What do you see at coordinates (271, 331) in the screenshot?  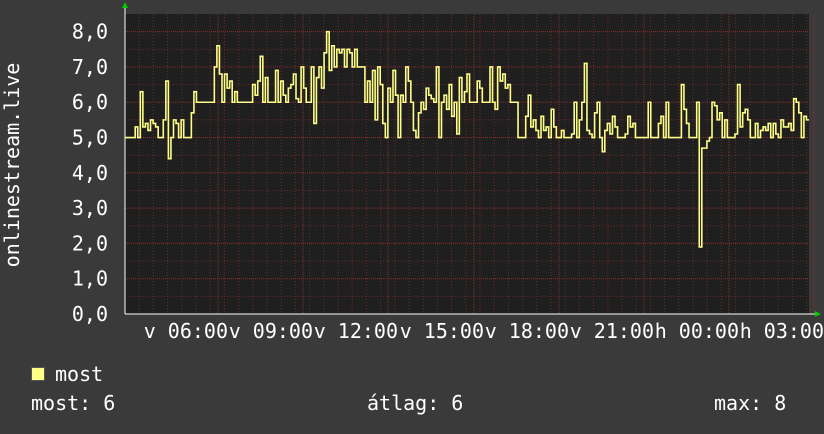 I see `x-tick-label: v 09:00` at bounding box center [271, 331].